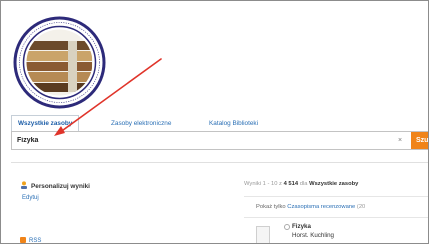 The height and width of the screenshot is (244, 429). What do you see at coordinates (141, 123) in the screenshot?
I see `tab-electronic-resources: Zasoby elektroniczne` at bounding box center [141, 123].